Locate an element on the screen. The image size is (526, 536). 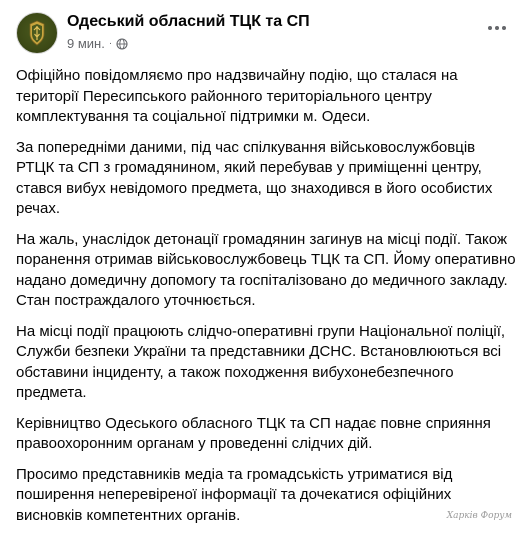
more-horizontal-icon is located at coordinates (497, 28).